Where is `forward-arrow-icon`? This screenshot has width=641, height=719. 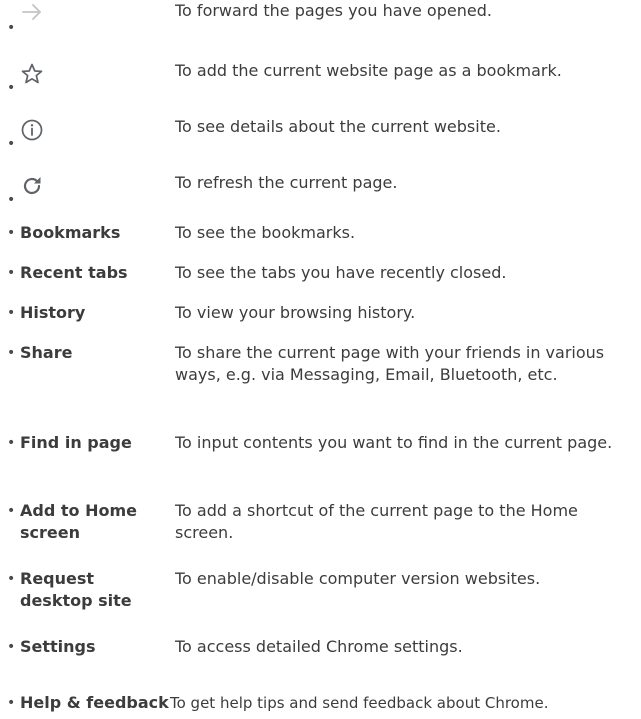 forward-arrow-icon is located at coordinates (32, 12).